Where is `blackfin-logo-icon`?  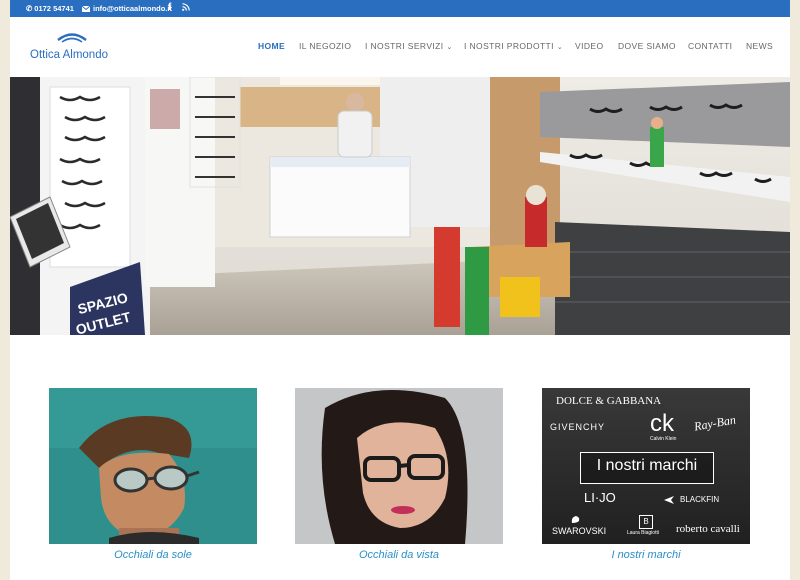
blackfin-logo-icon is located at coordinates (669, 500).